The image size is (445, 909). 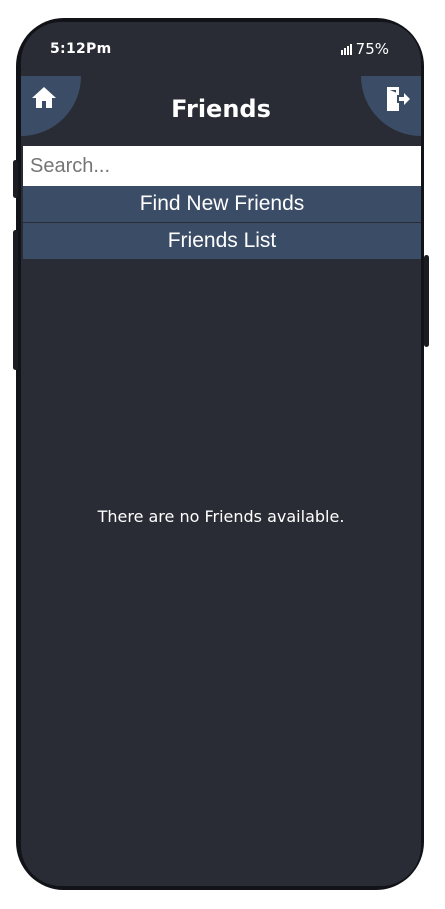 What do you see at coordinates (222, 241) in the screenshot?
I see `friends-list-button: Friends List` at bounding box center [222, 241].